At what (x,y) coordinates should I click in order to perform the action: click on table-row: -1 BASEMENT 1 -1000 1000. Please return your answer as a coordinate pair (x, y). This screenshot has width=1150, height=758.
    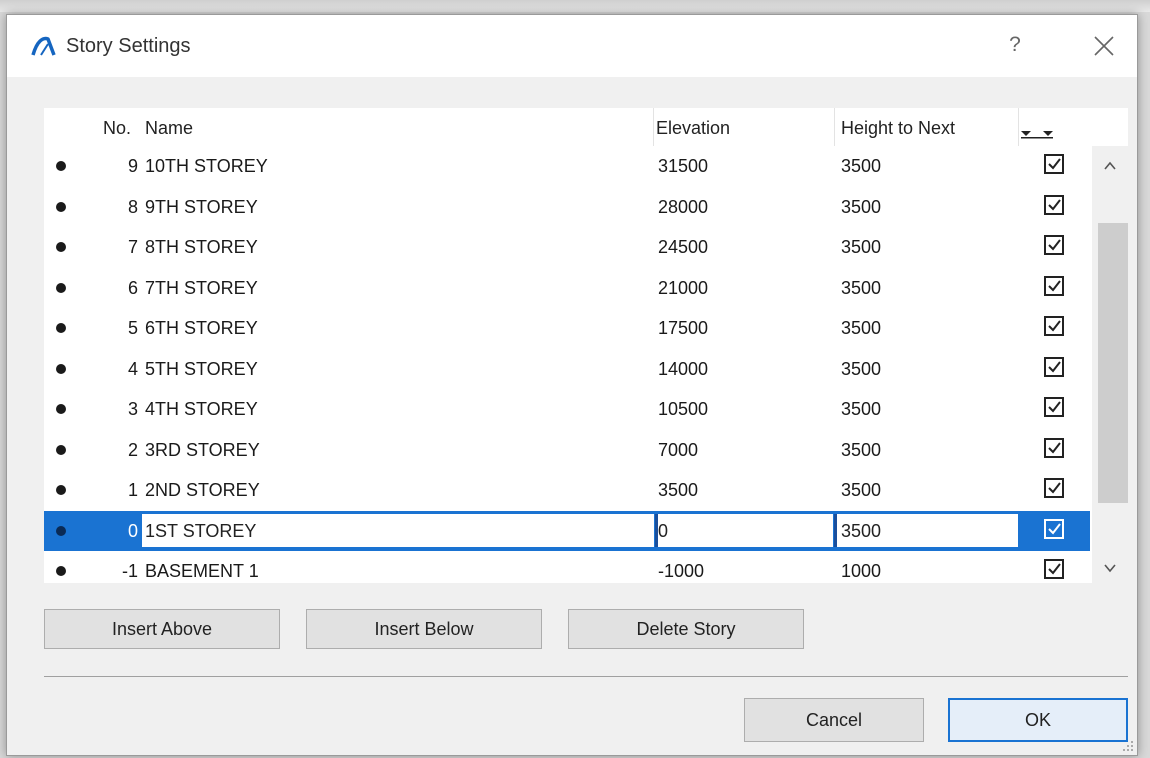
    Looking at the image, I should click on (567, 571).